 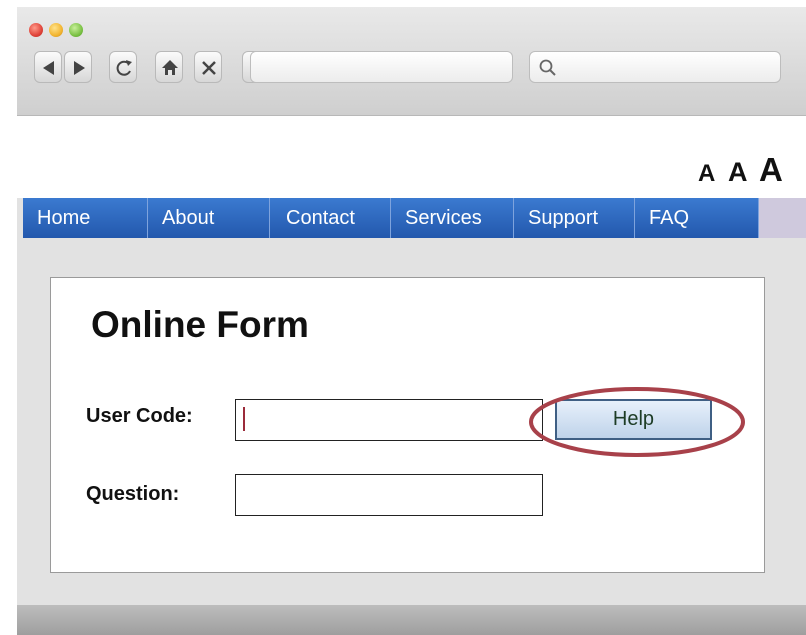 I want to click on nav-item-home: Home, so click(x=85, y=218).